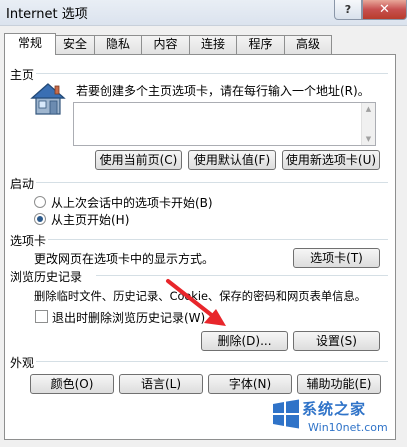 This screenshot has width=407, height=447. I want to click on history-group-divider, so click(242, 275).